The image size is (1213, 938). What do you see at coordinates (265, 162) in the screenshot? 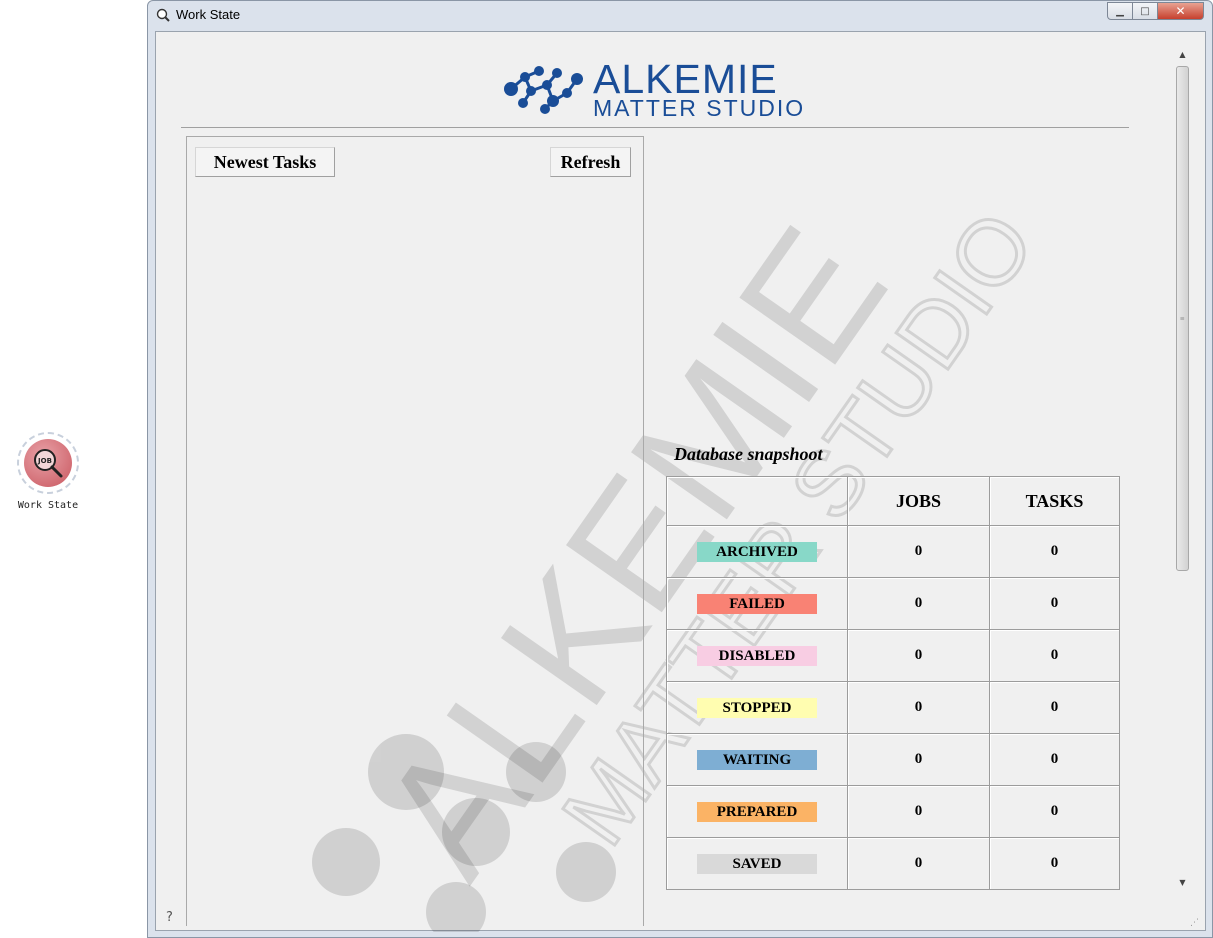
I see `newest-tasks-button: Newest Tasks` at bounding box center [265, 162].